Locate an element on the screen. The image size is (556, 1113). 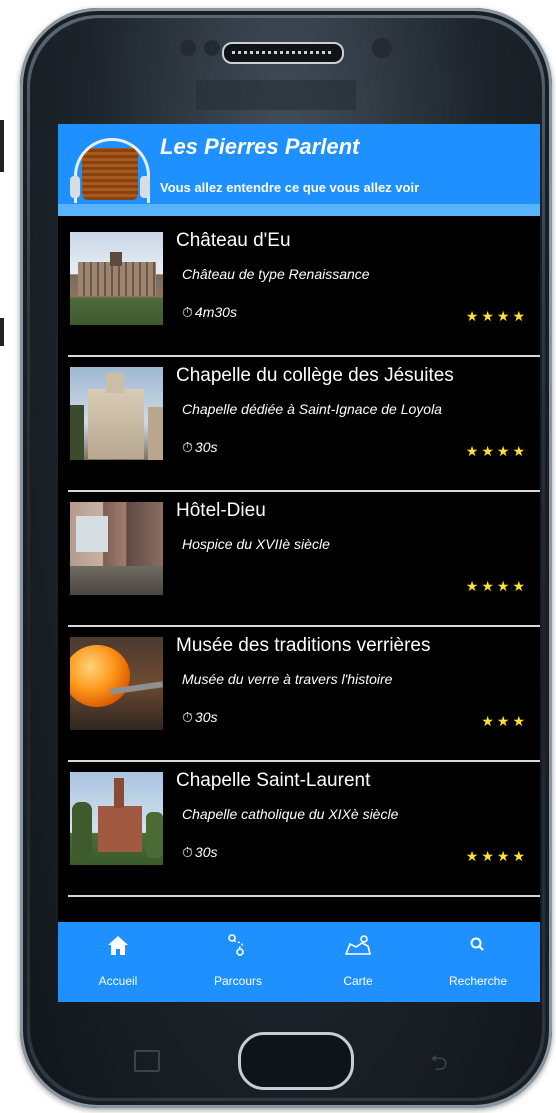
item-description: Hospice du XVIIè siècle is located at coordinates (256, 544).